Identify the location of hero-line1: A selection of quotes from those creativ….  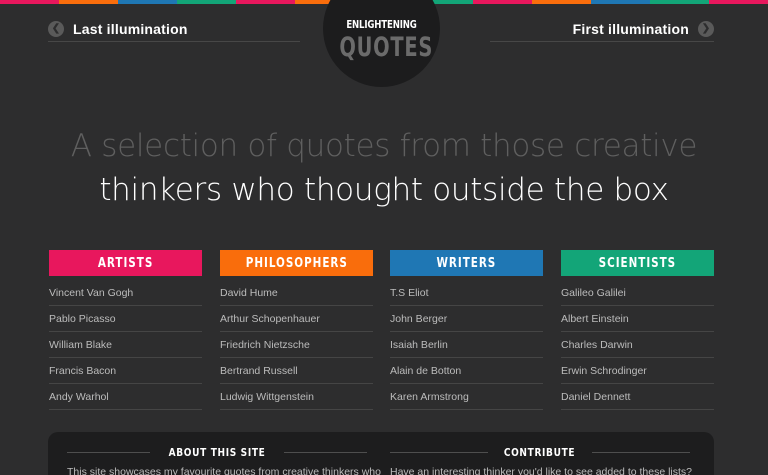
(384, 146).